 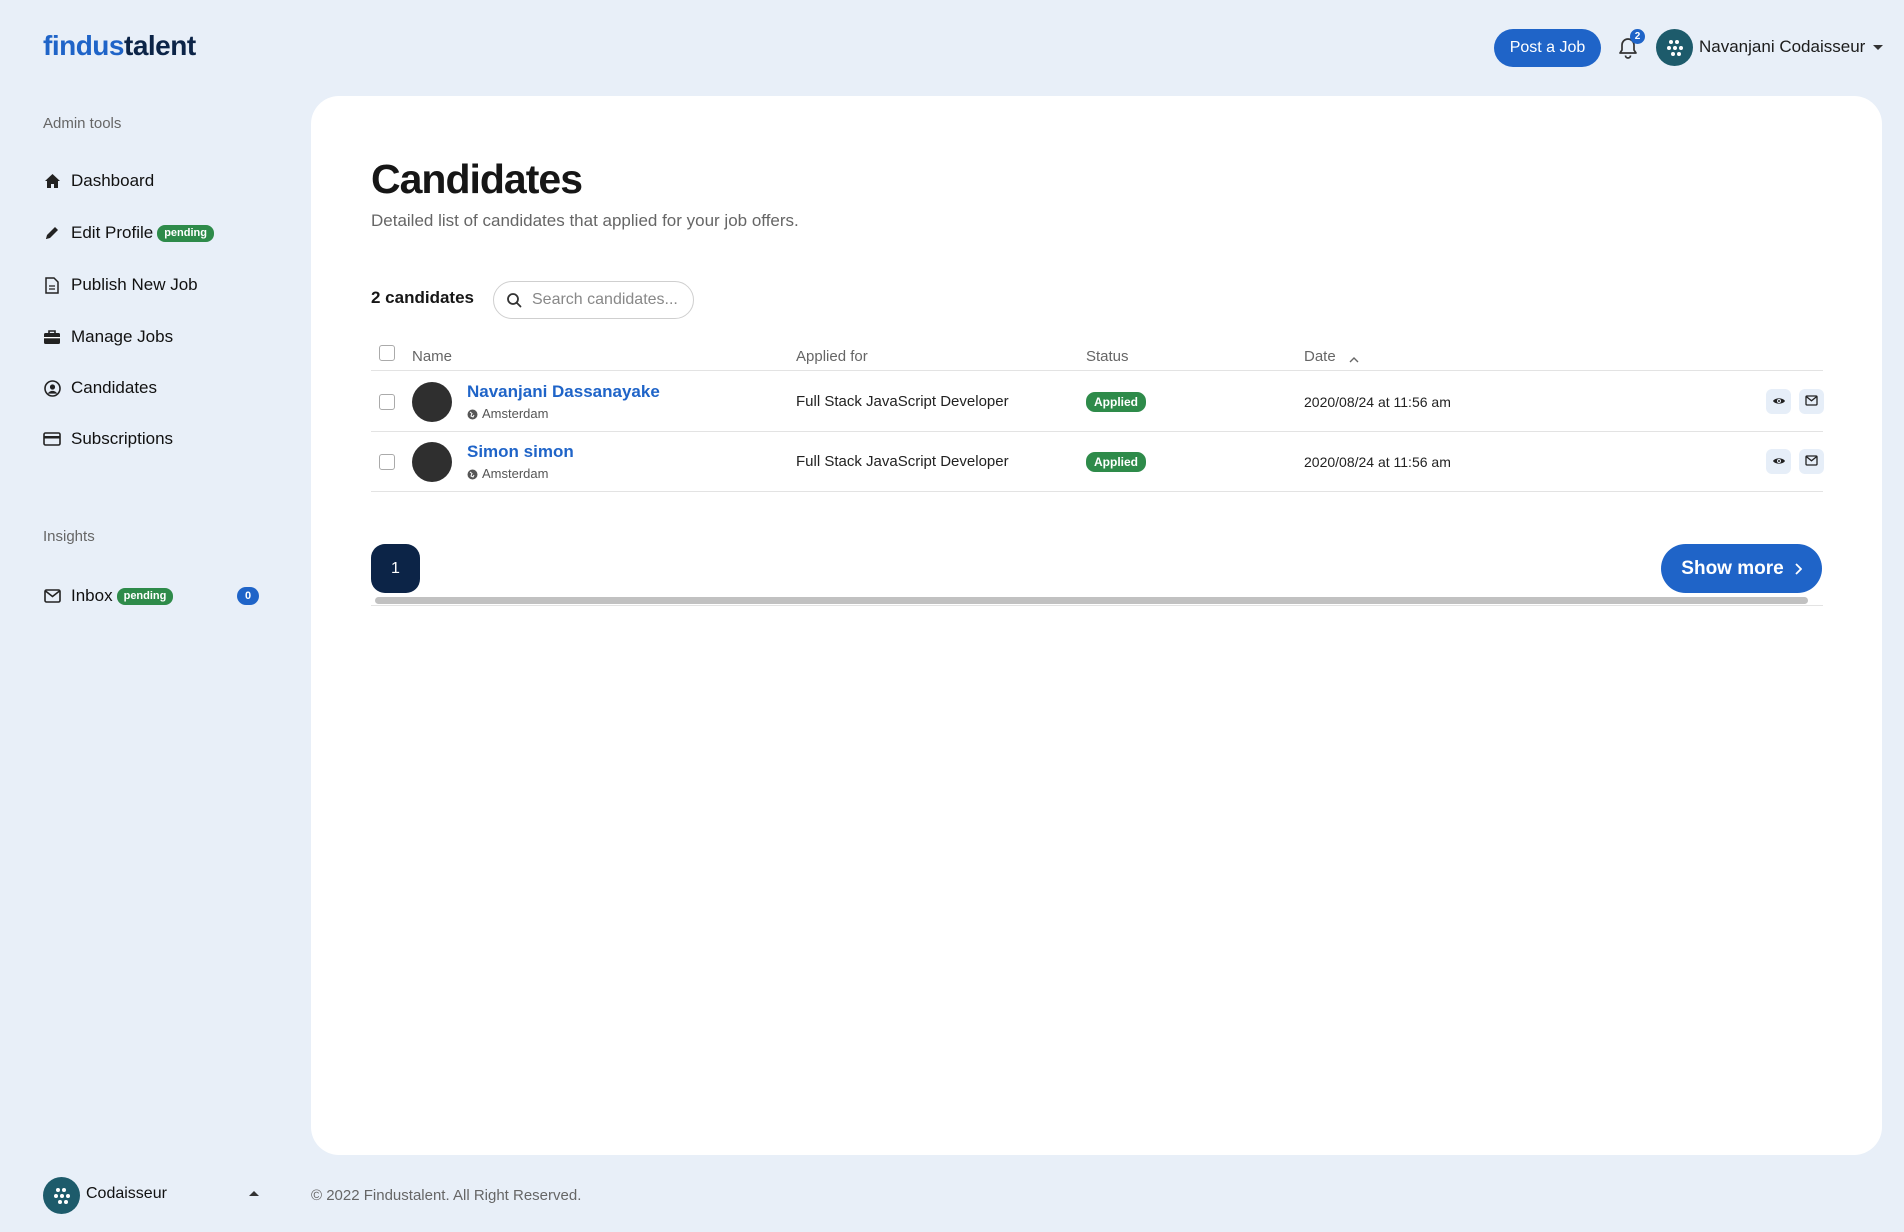 What do you see at coordinates (1782, 47) in the screenshot?
I see `user-menu-name: Navanjani Codaisseur` at bounding box center [1782, 47].